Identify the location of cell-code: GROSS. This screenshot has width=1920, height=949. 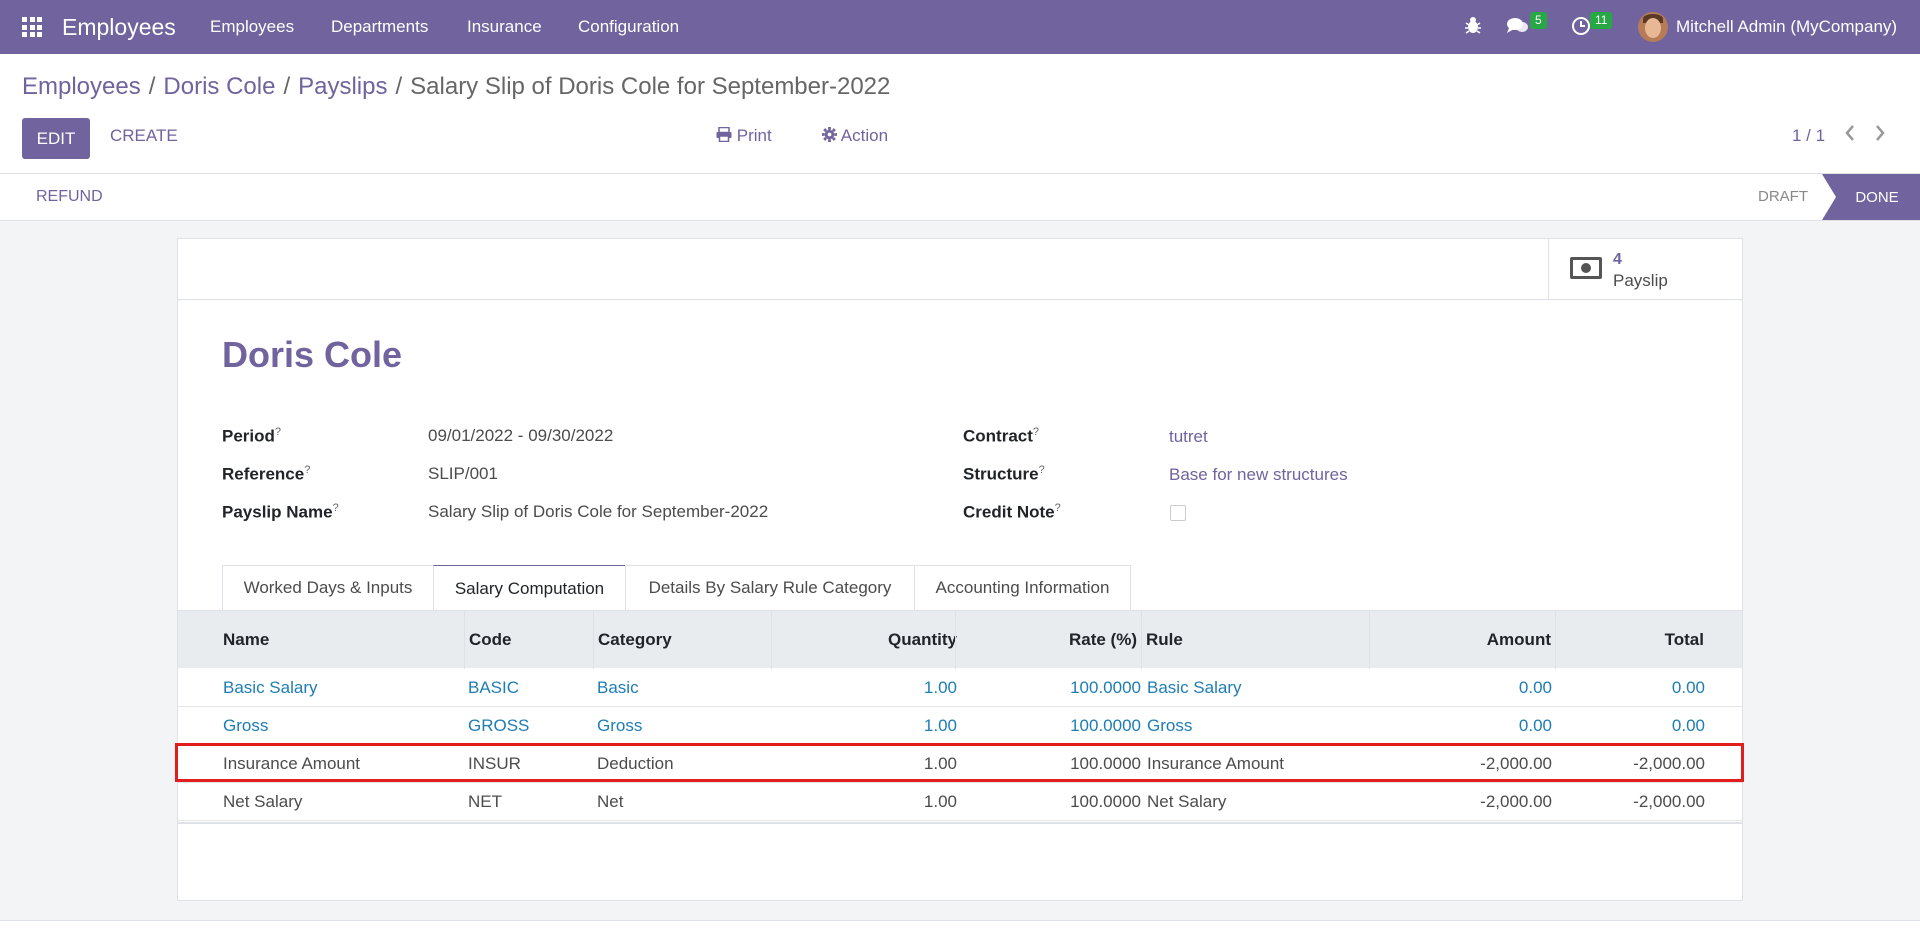
(499, 725).